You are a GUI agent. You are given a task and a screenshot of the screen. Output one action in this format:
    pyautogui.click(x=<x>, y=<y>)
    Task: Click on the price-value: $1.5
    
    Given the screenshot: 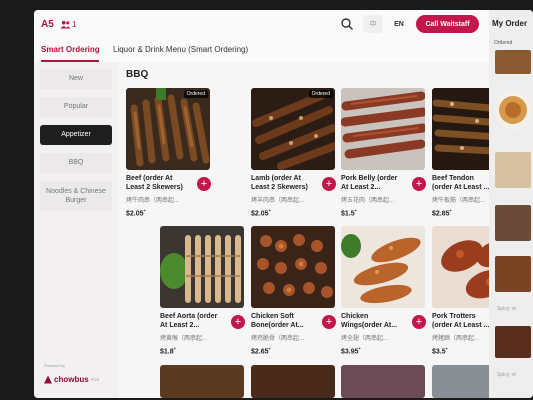 What is the action you would take?
    pyautogui.click(x=348, y=214)
    